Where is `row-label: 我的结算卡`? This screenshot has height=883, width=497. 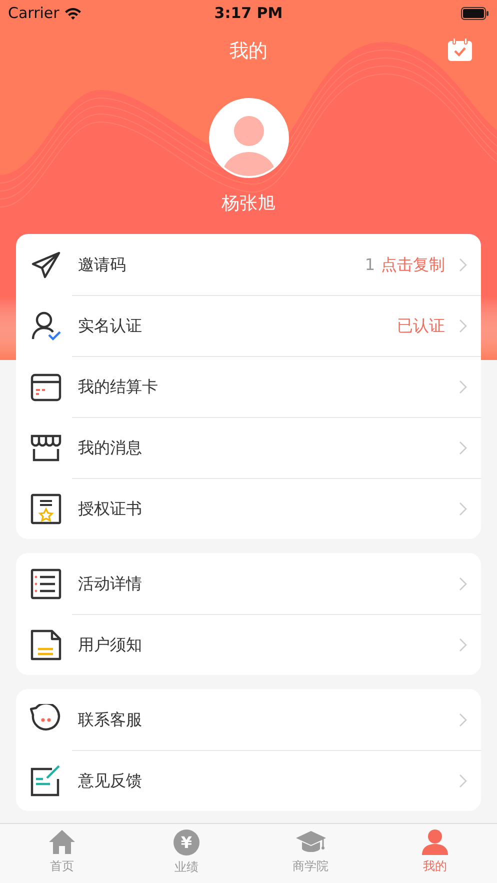
row-label: 我的结算卡 is located at coordinates (118, 387).